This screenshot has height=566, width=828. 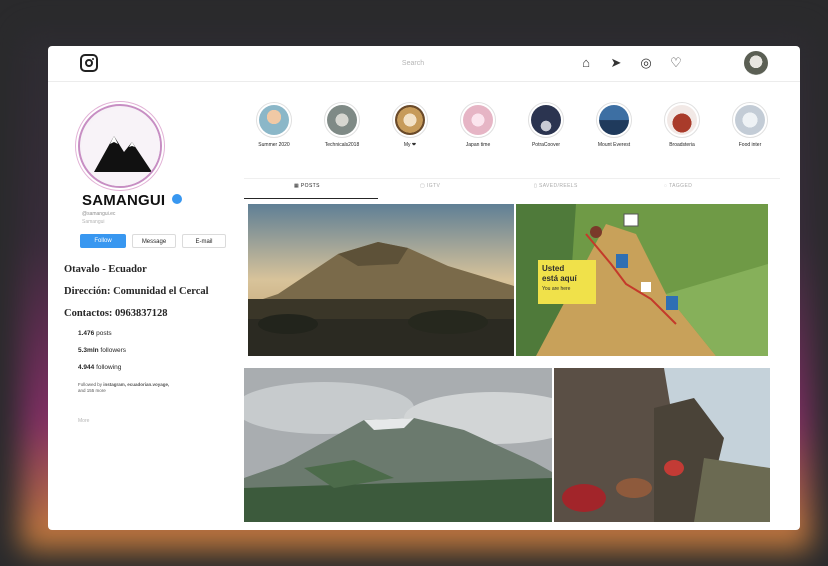 I want to click on story-highlight: Japan time, so click(x=478, y=125).